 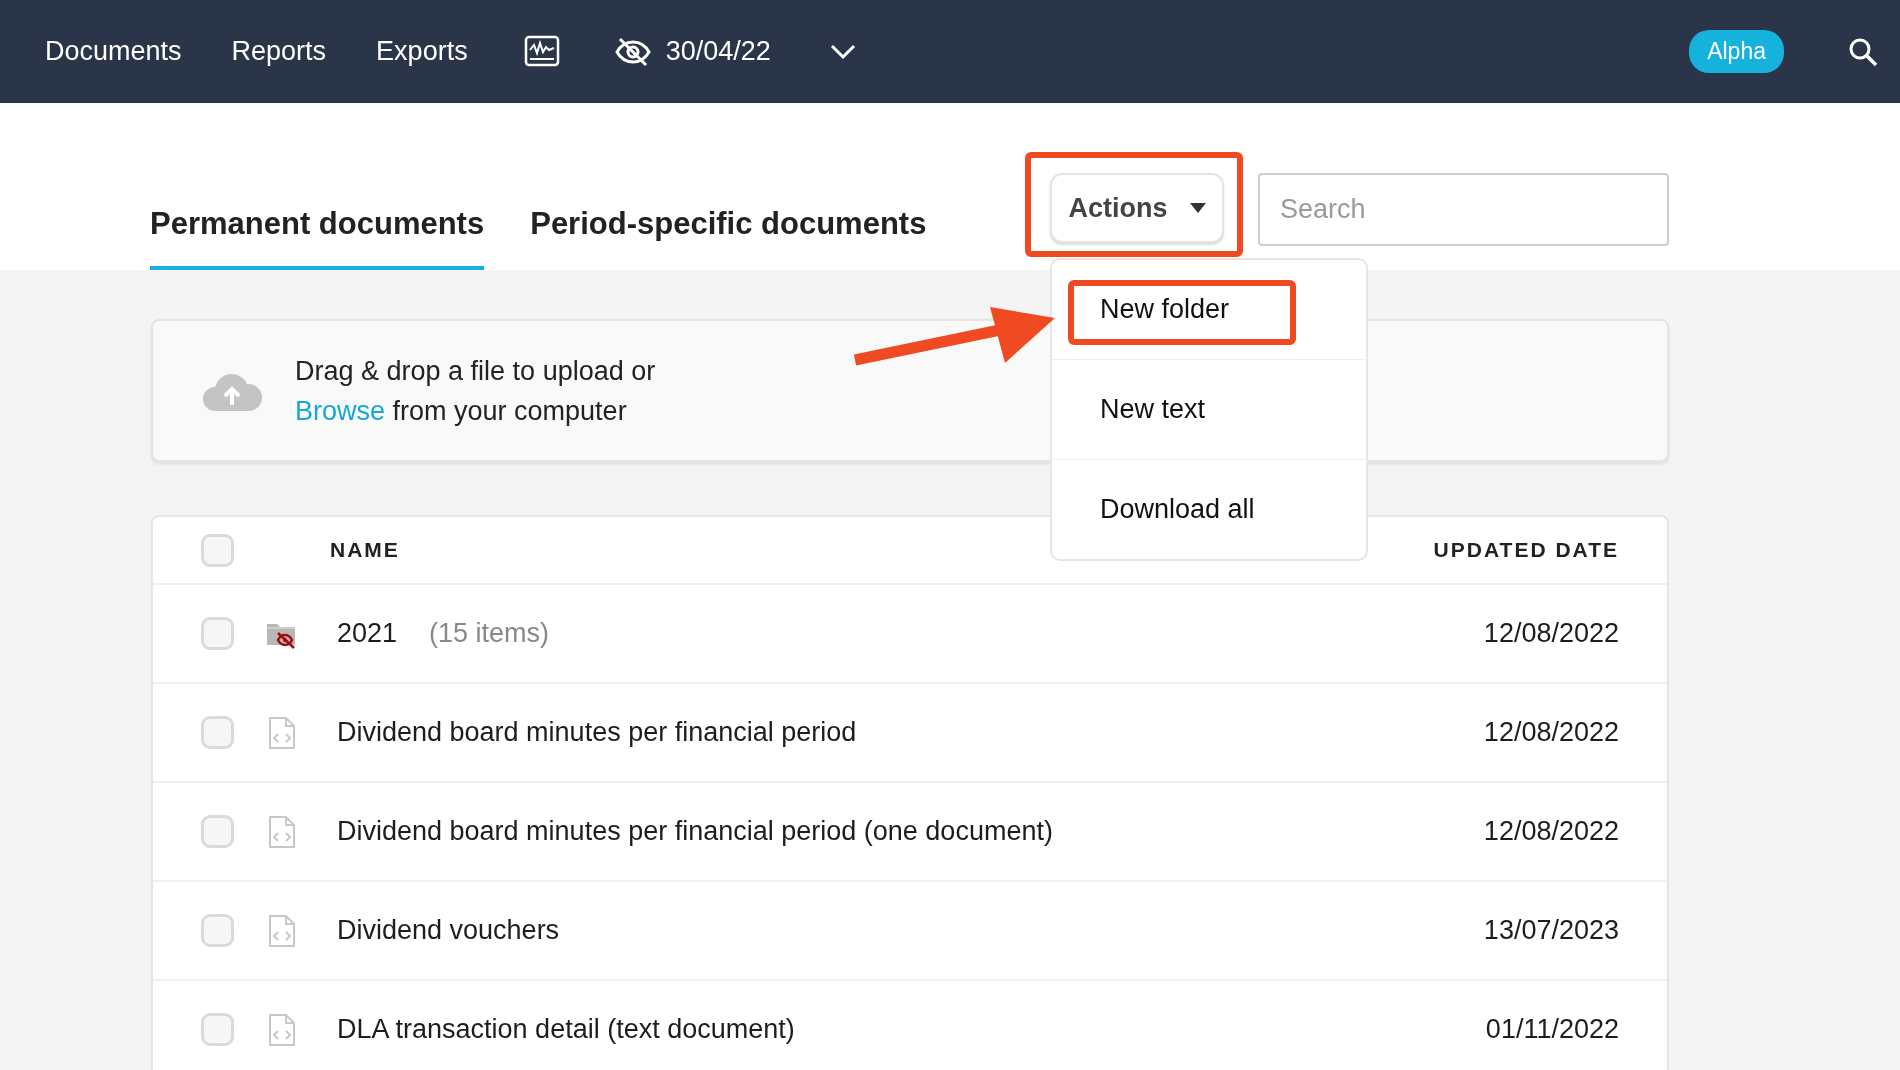 I want to click on document-name: 2021, so click(x=367, y=633).